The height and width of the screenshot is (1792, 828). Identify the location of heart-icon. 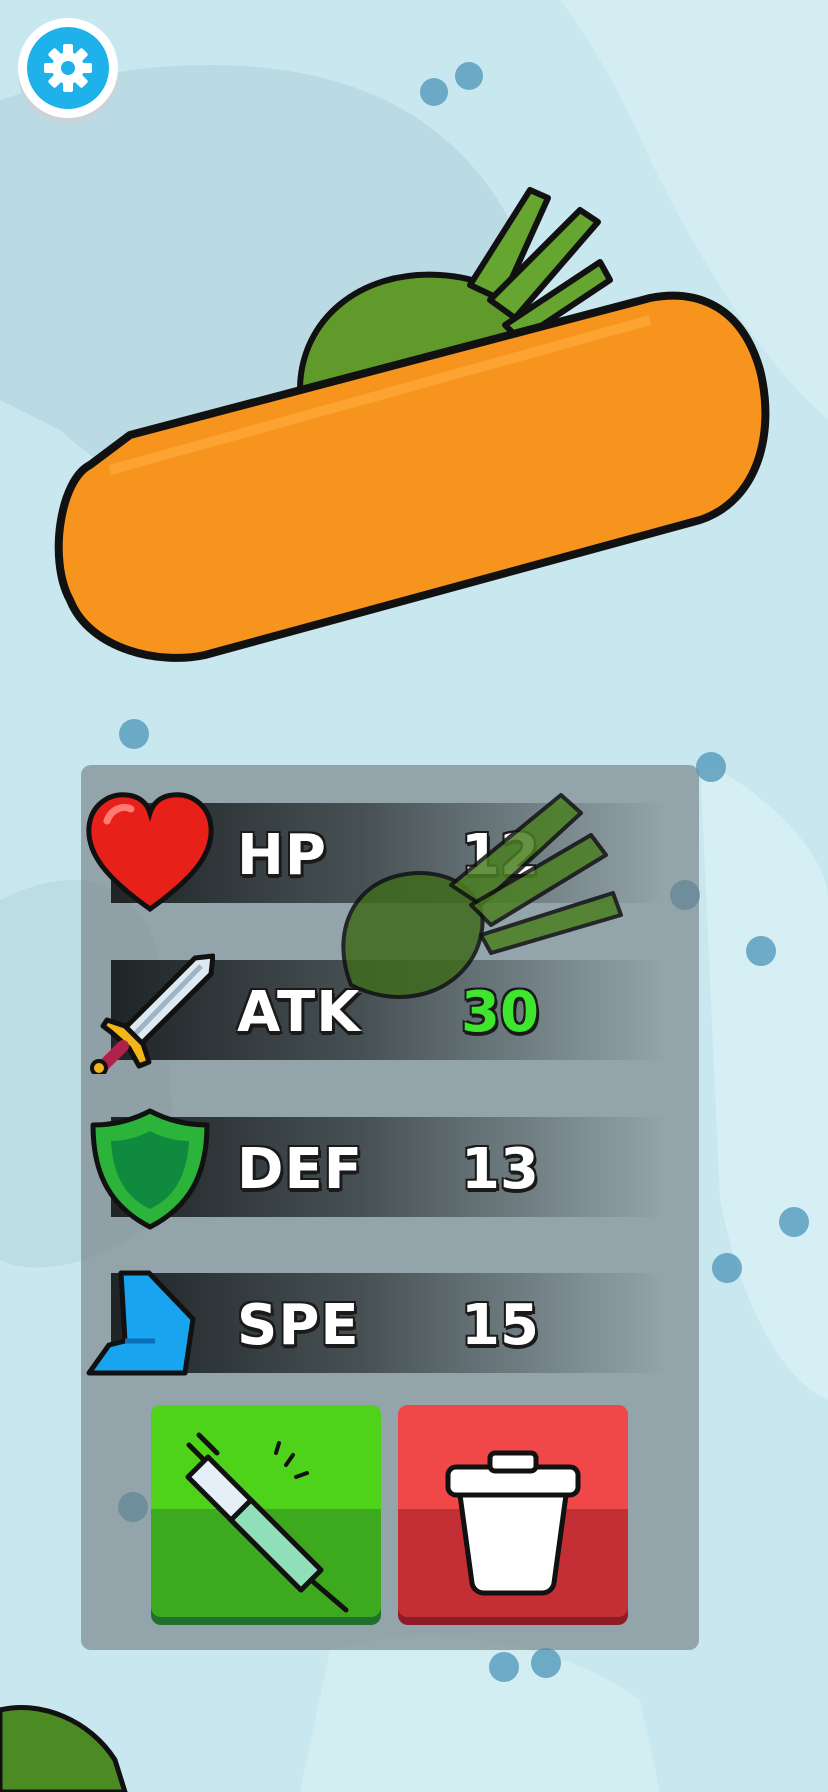
(150, 852).